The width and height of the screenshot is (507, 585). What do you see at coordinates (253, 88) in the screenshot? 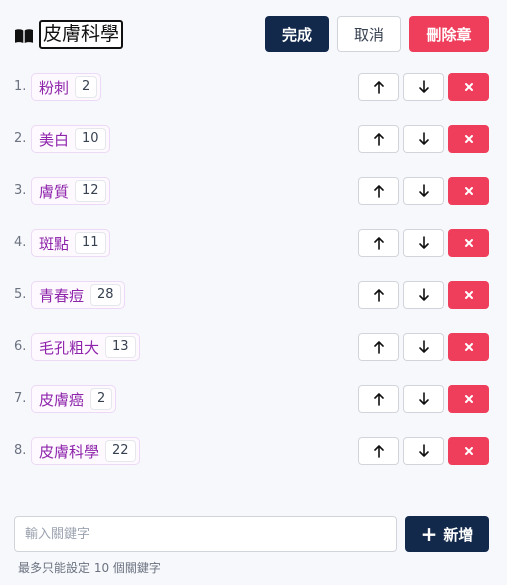
I see `keyword-row: 1. 粉刺 2` at bounding box center [253, 88].